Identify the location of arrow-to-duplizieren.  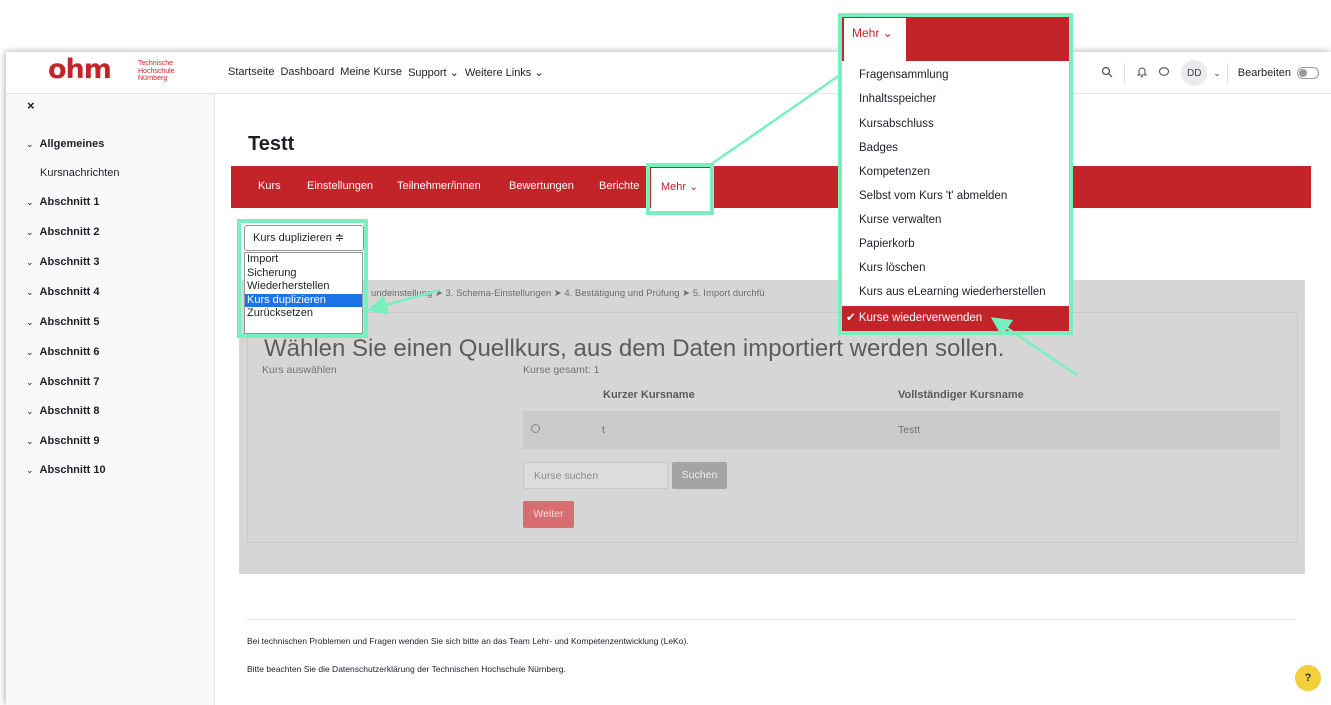
(404, 301).